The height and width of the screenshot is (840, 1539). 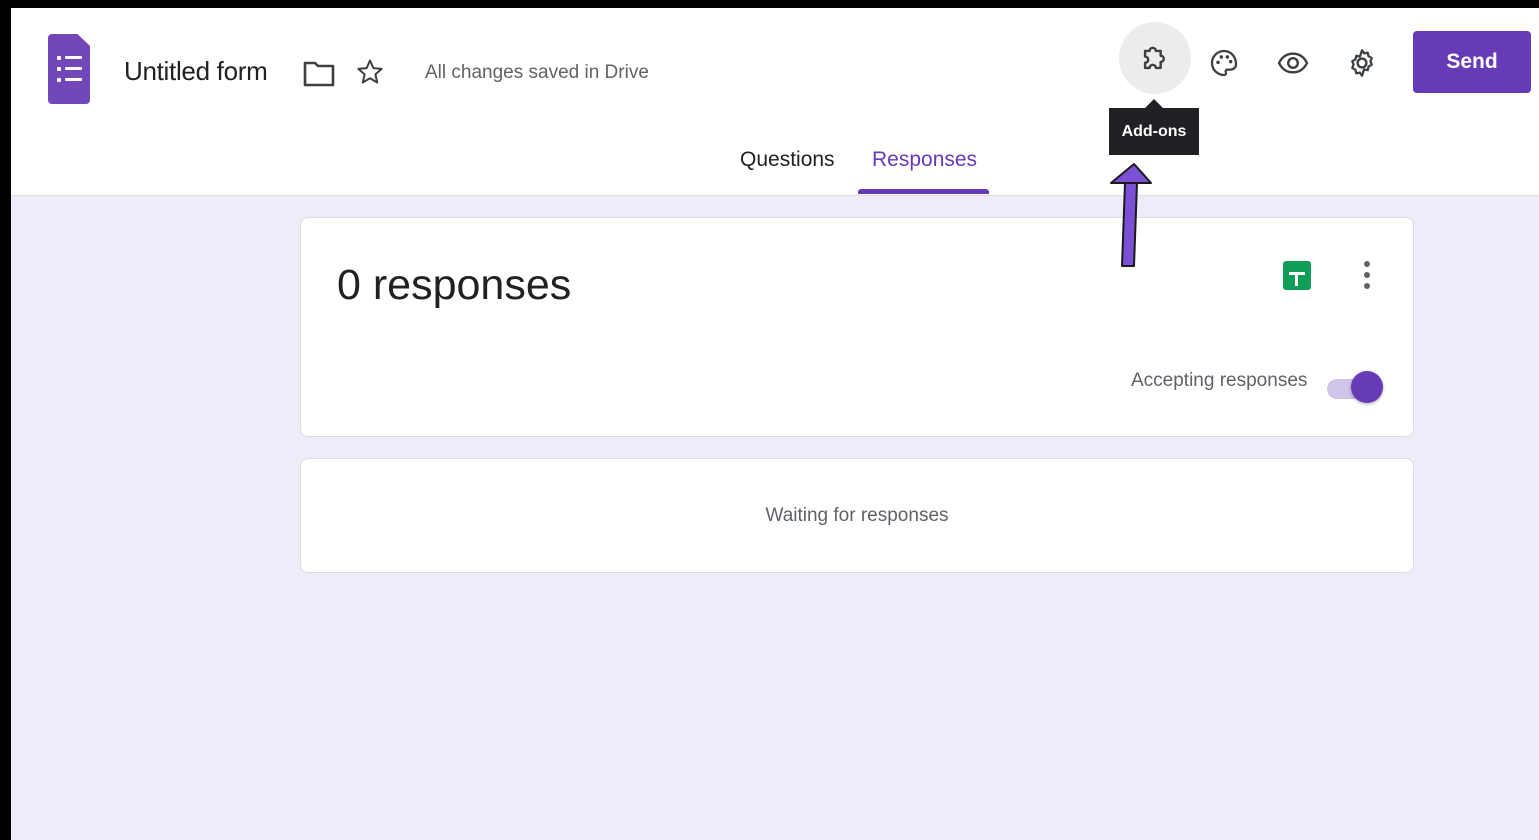 What do you see at coordinates (1155, 58) in the screenshot?
I see `addons-puzzle-icon` at bounding box center [1155, 58].